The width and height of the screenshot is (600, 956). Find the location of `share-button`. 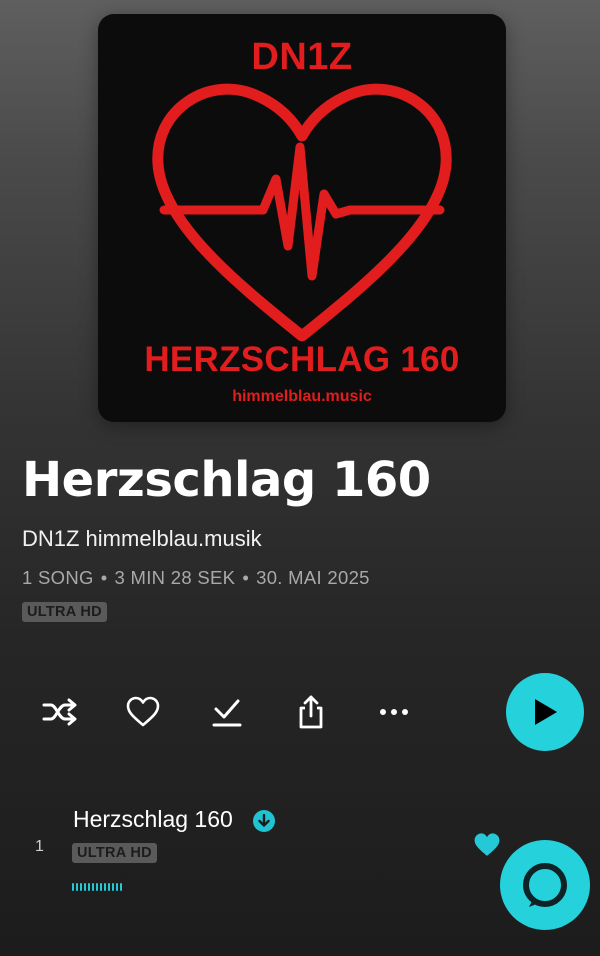

share-button is located at coordinates (311, 712).